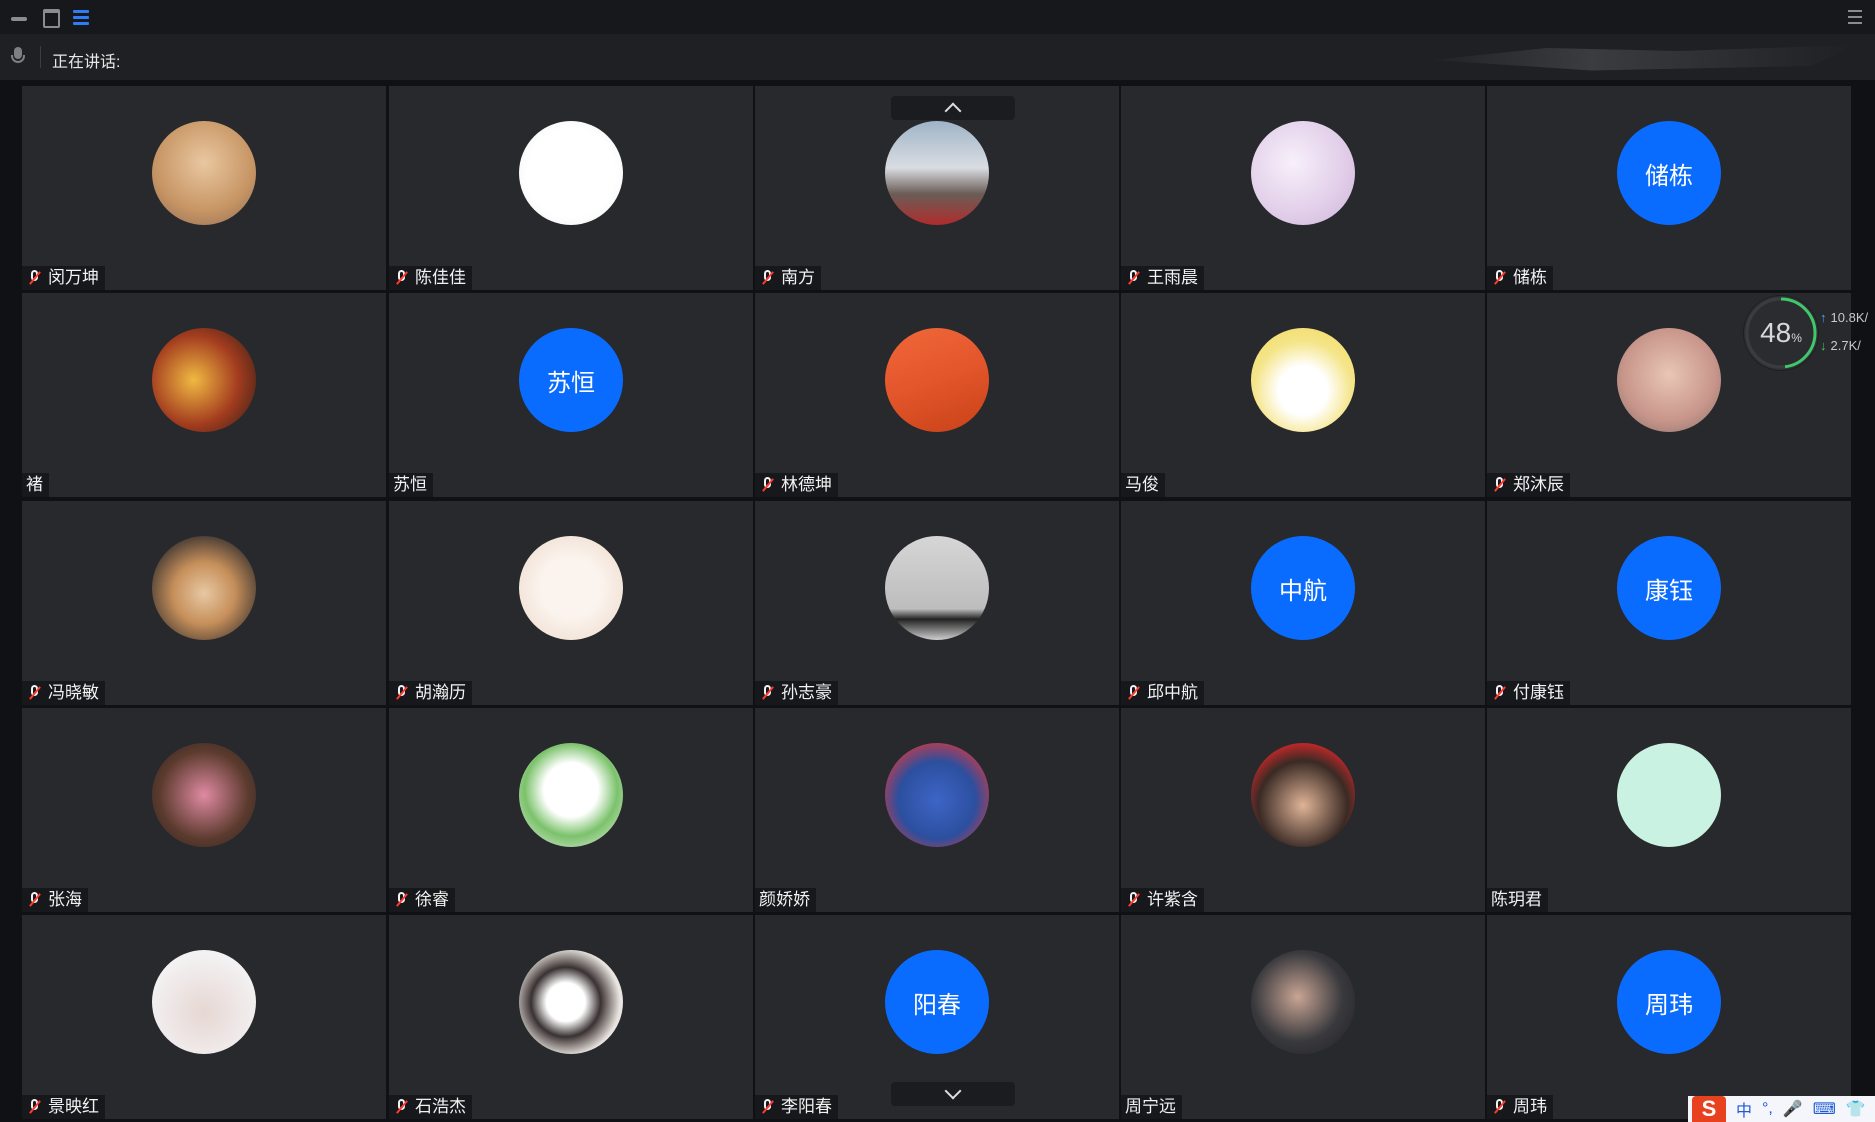 This screenshot has width=1875, height=1122. Describe the element at coordinates (1172, 277) in the screenshot. I see `participant-name: 王雨晨` at that location.